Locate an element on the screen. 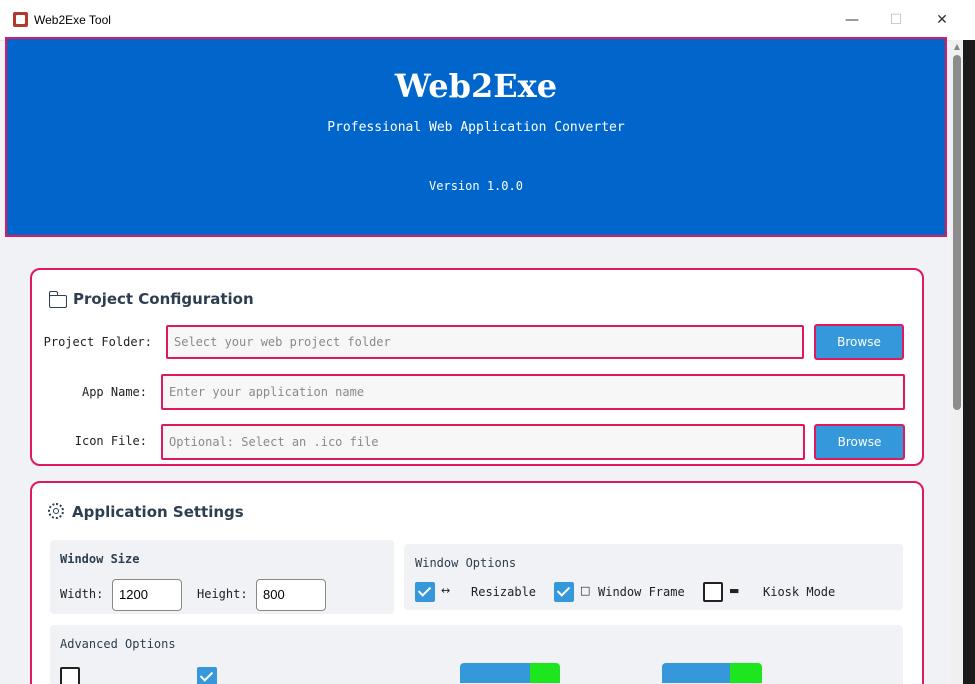 Image resolution: width=975 pixels, height=684 pixels. window-size-title: Window Size is located at coordinates (100, 559).